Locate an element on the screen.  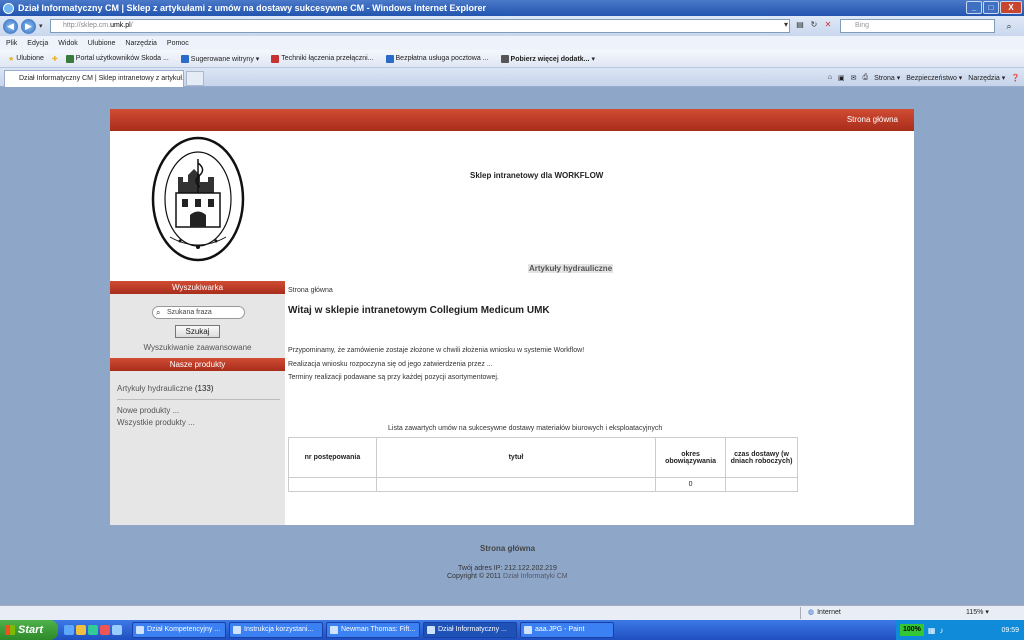
start-button: Start is located at coordinates (29, 630).